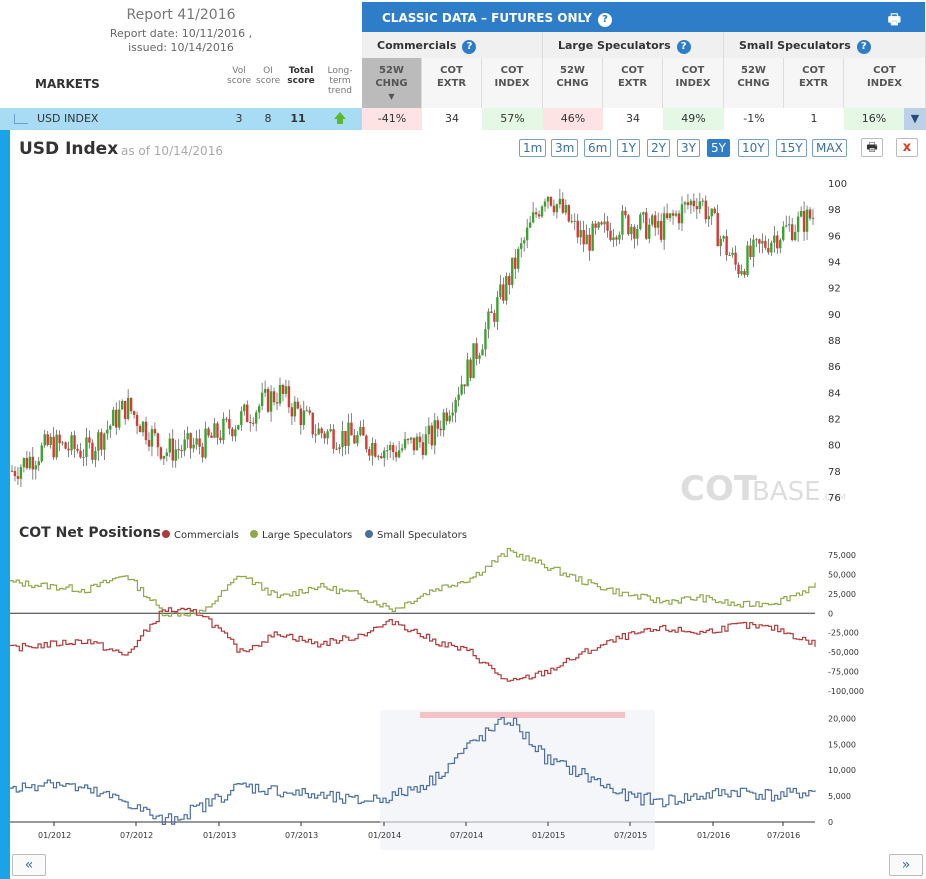 The height and width of the screenshot is (879, 926). I want to click on next-button: », so click(906, 865).